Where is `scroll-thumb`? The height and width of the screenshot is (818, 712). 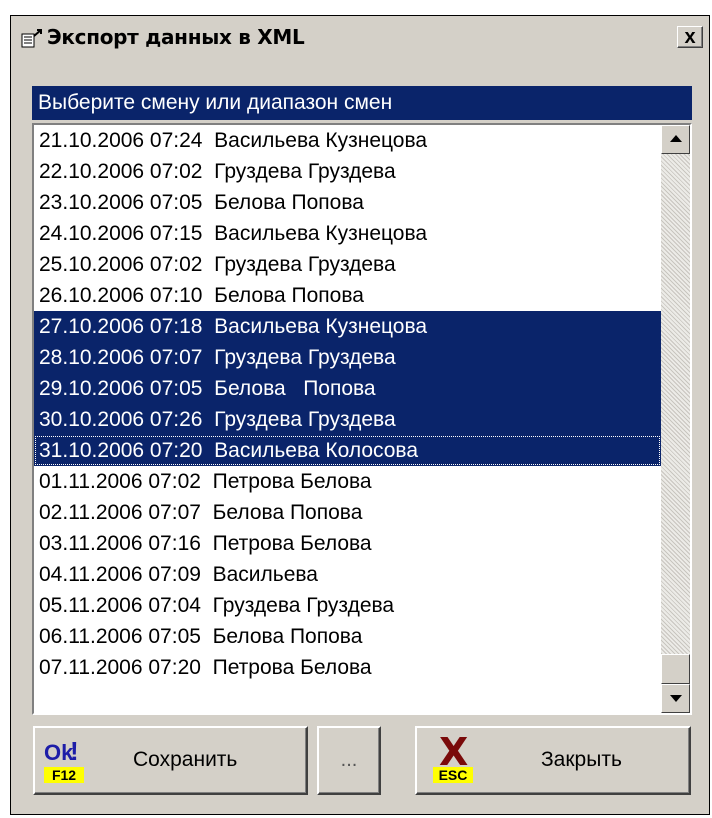
scroll-thumb is located at coordinates (675, 669).